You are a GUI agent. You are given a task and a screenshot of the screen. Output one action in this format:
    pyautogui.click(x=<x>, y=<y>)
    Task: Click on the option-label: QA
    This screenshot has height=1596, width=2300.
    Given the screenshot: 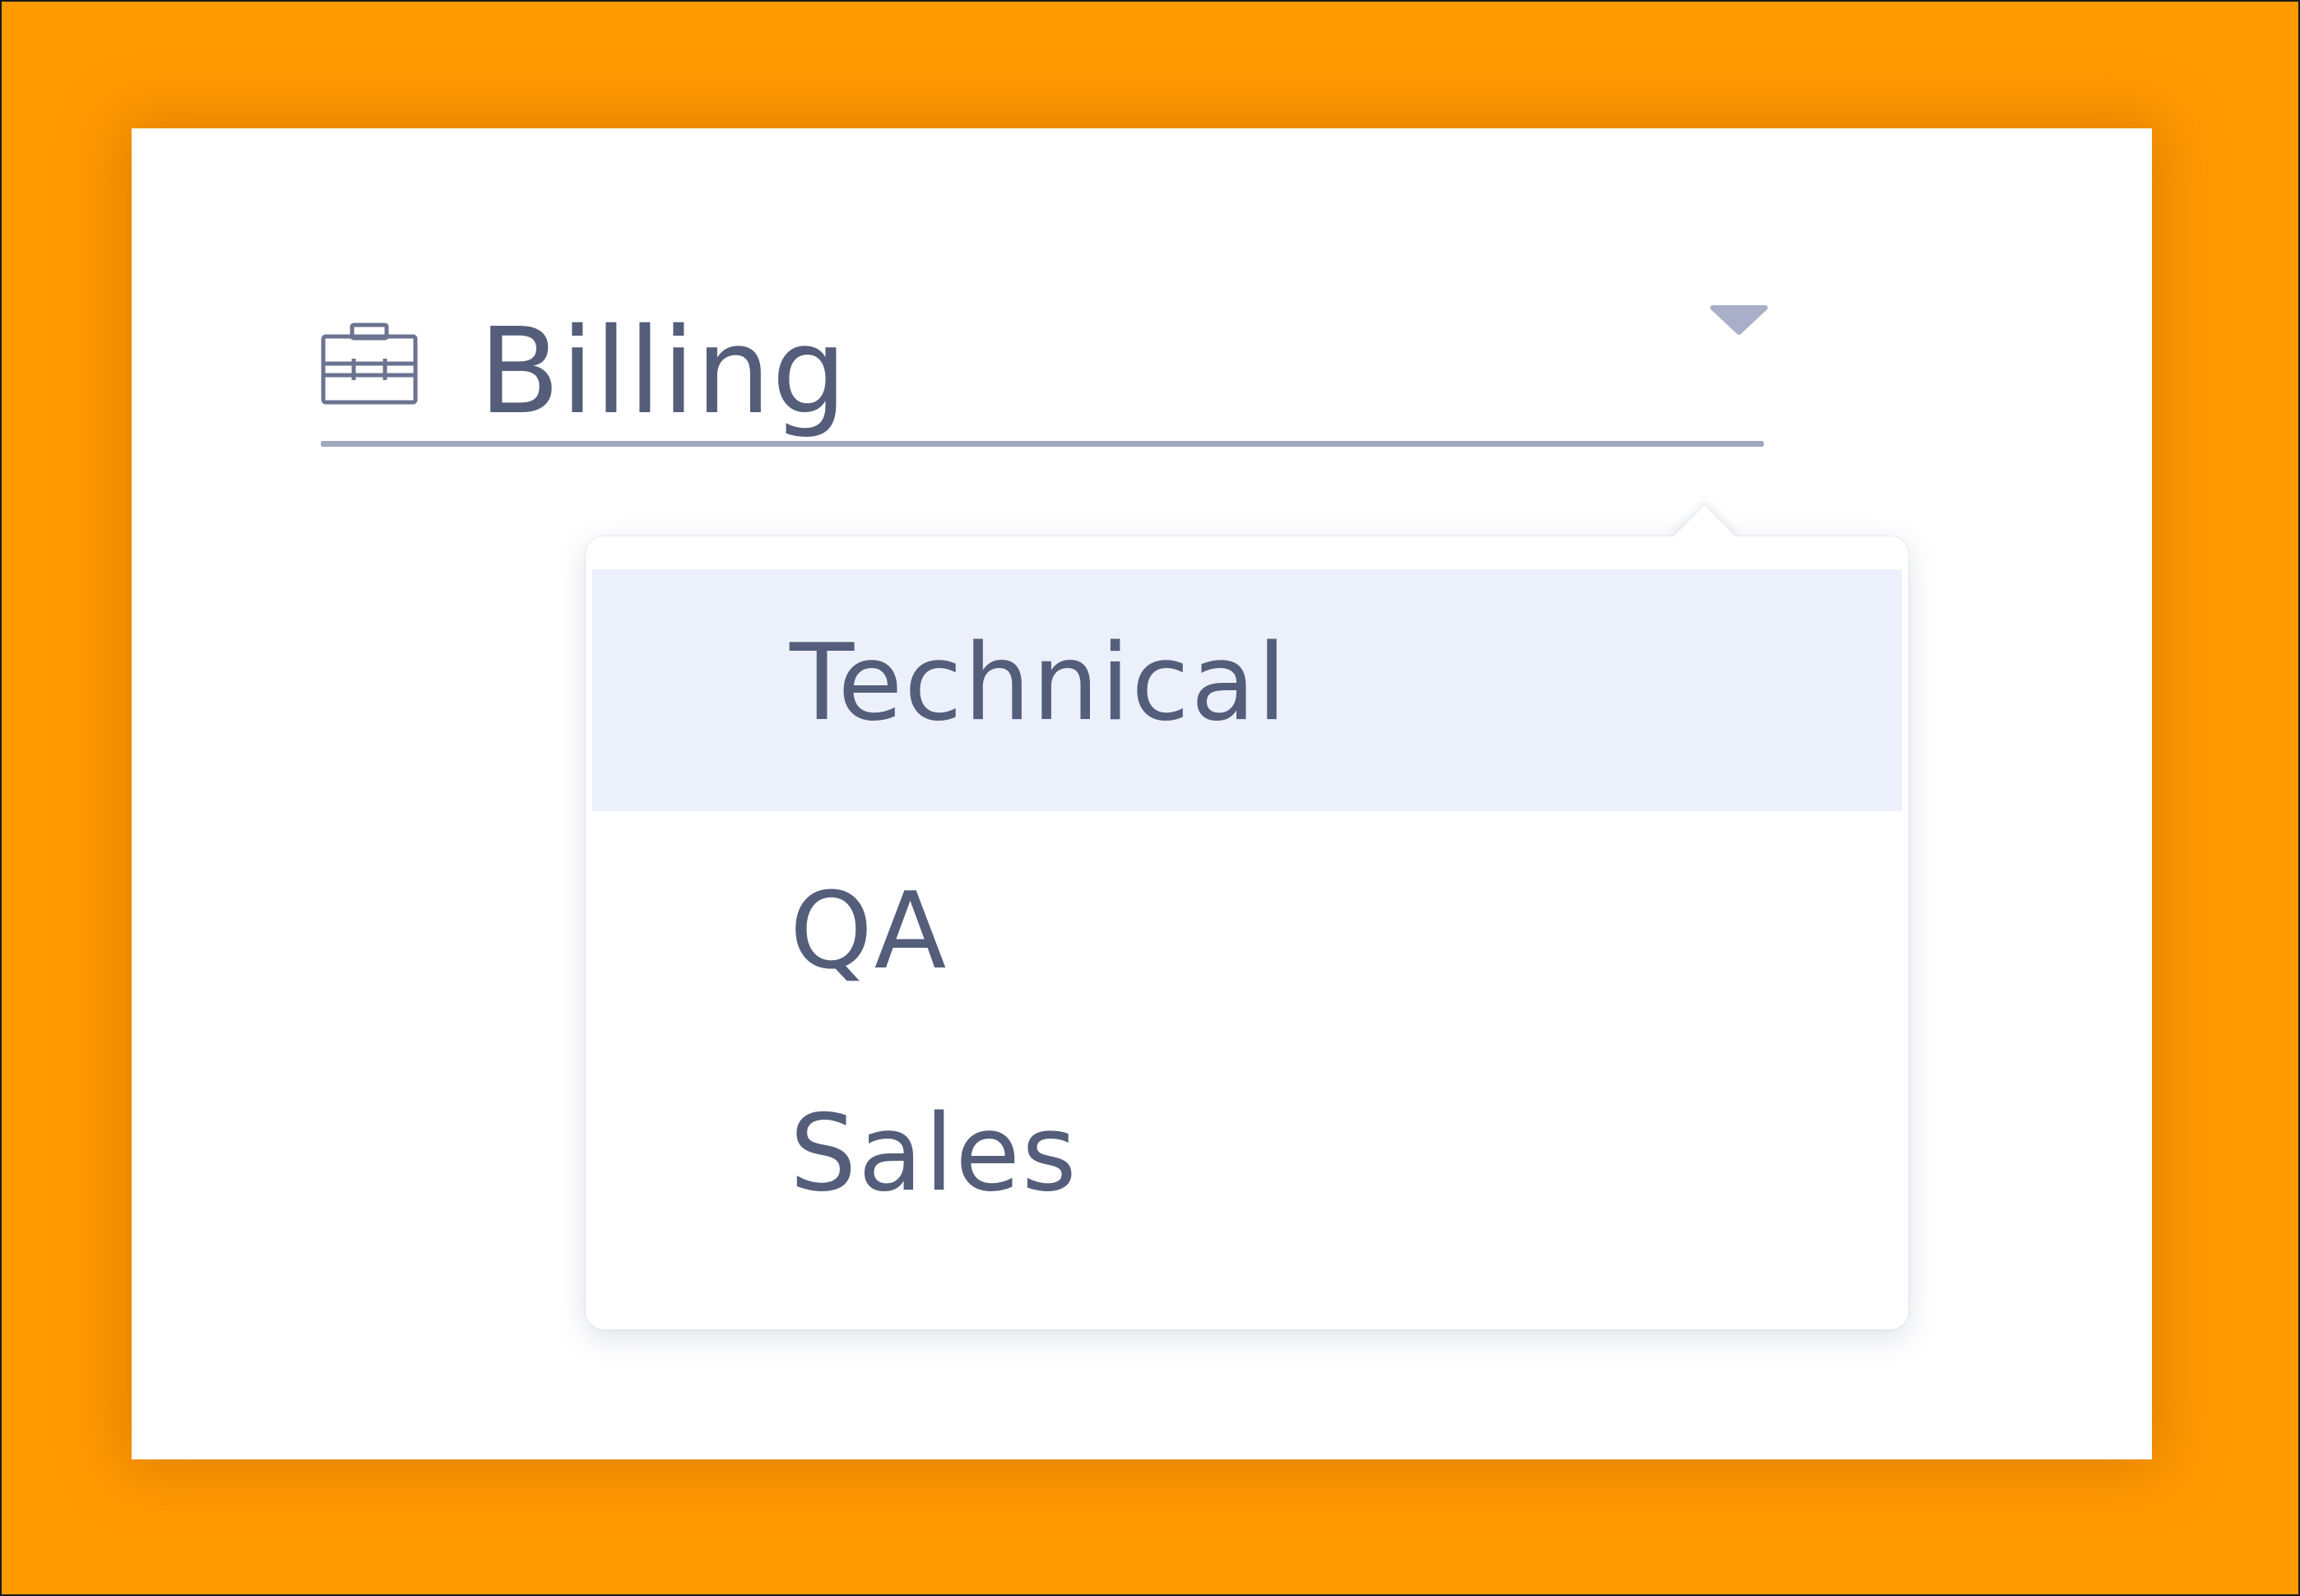 What is the action you would take?
    pyautogui.click(x=869, y=931)
    